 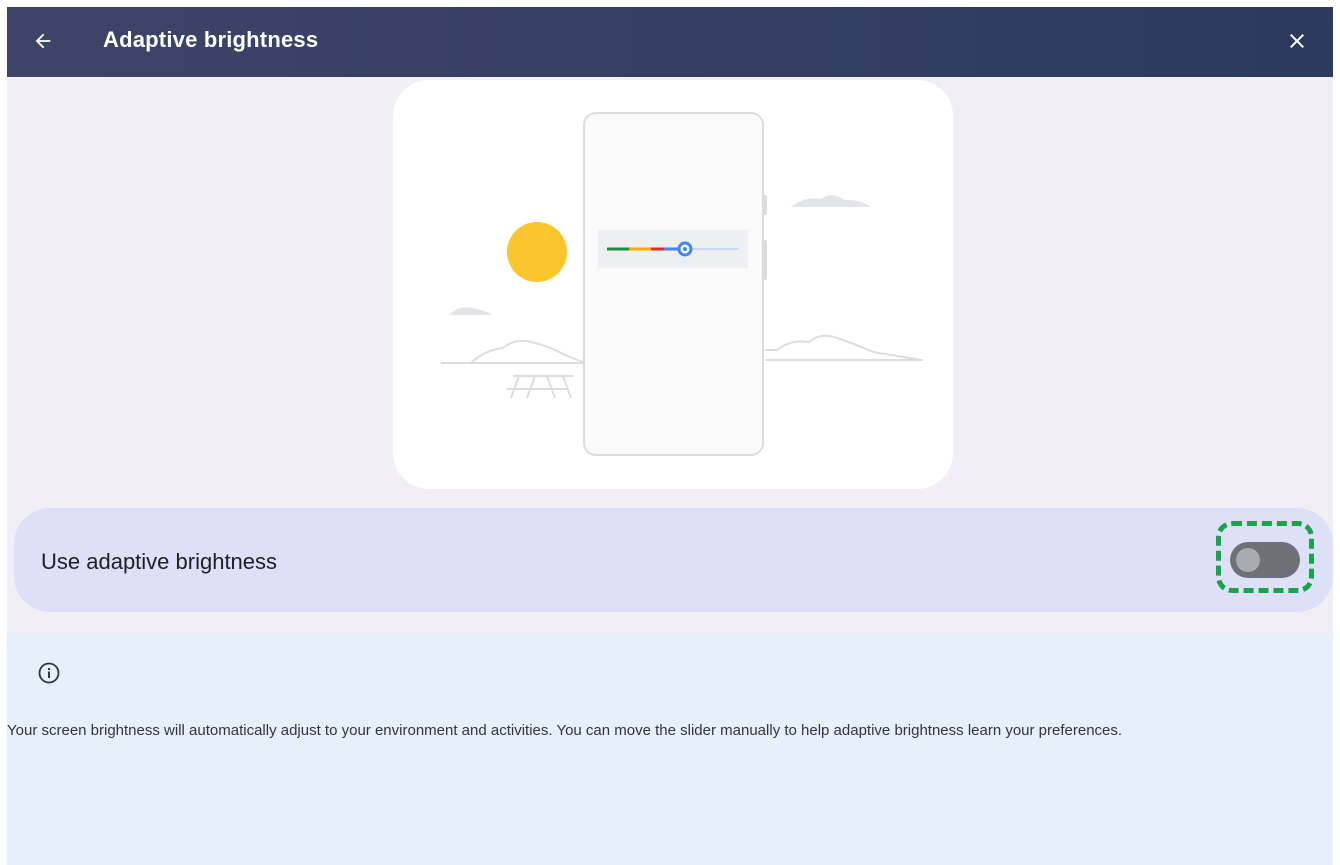 I want to click on phone-frame, so click(x=673, y=284).